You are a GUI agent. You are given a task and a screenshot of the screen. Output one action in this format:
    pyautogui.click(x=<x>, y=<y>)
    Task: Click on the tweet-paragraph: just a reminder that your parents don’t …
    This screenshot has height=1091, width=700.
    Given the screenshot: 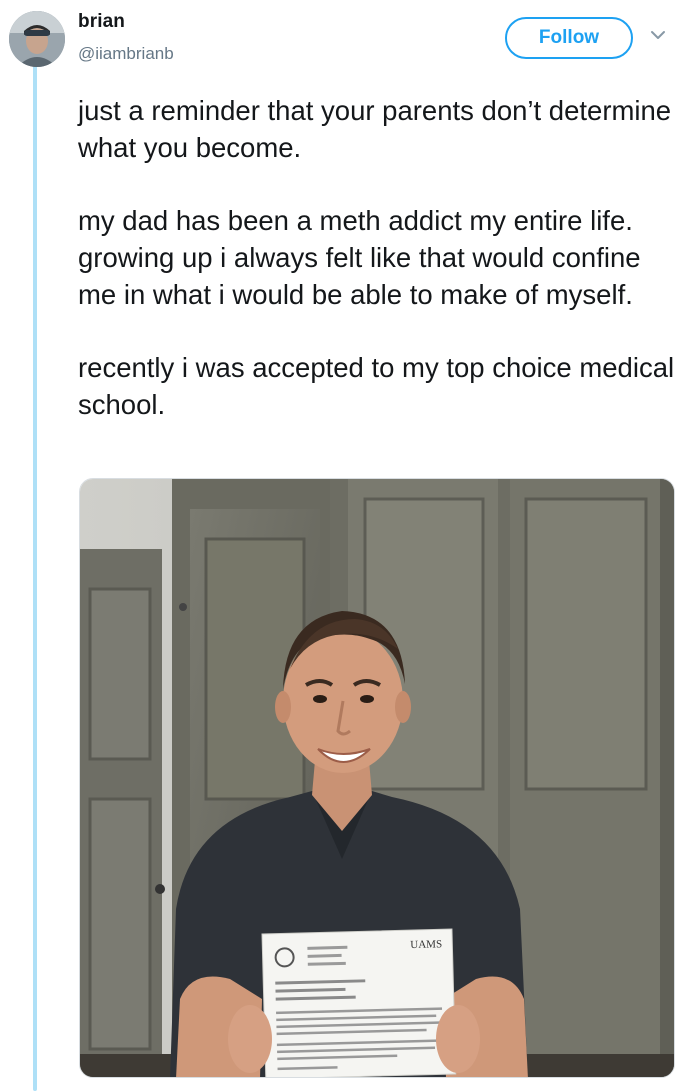 What is the action you would take?
    pyautogui.click(x=375, y=129)
    